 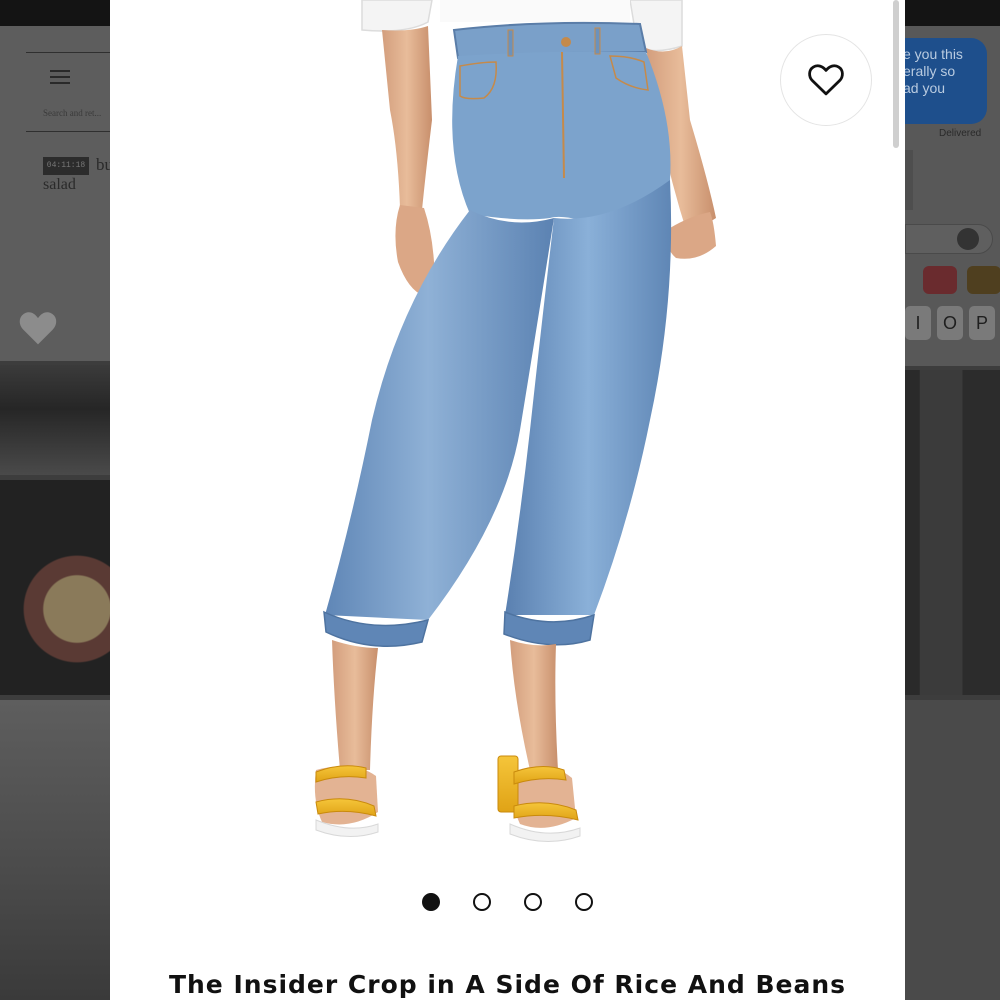 I want to click on timestamp-badge: 04:11:18, so click(x=66, y=166).